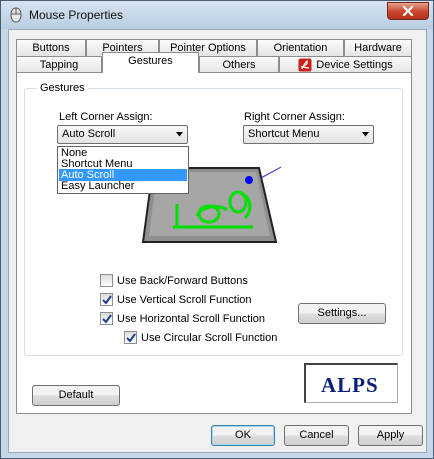  I want to click on left-corner-value: Auto Scroll, so click(89, 134).